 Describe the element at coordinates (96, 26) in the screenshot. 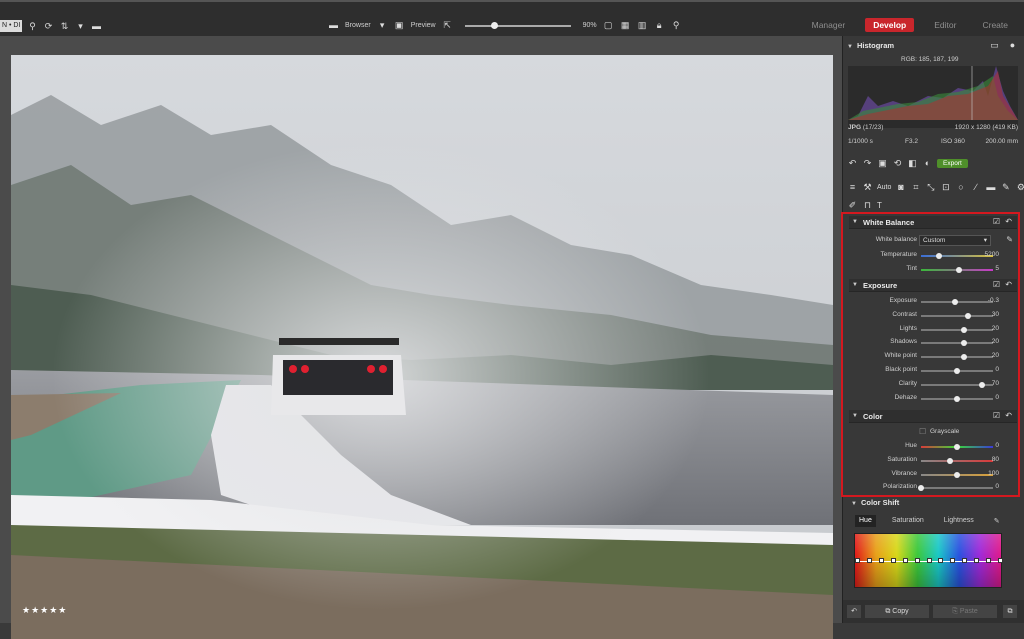

I see `folder-icon: ▬` at that location.